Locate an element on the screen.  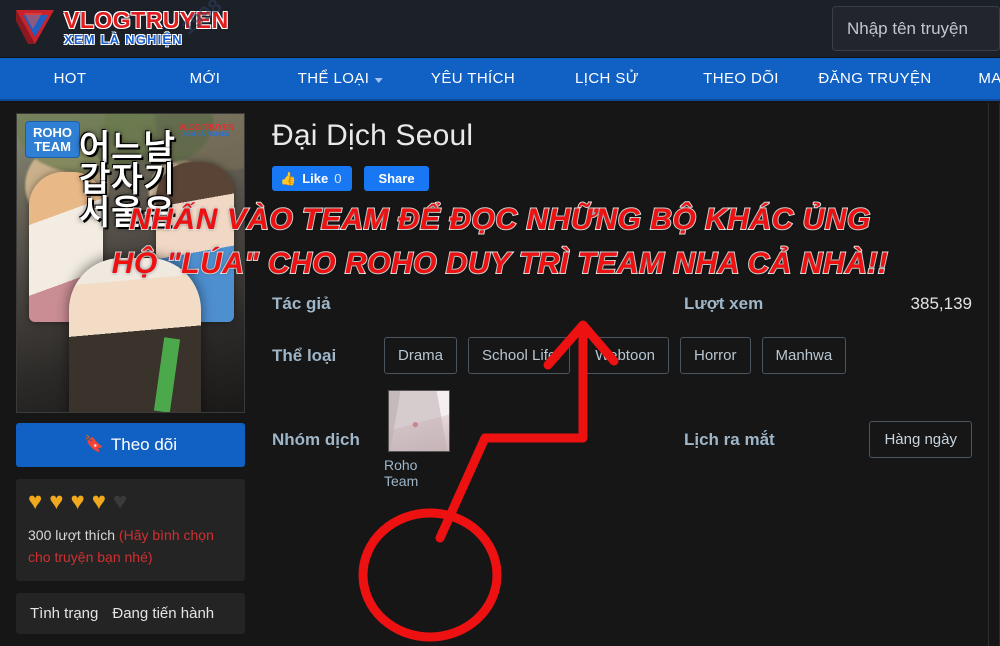
page-title: Đại Dịch Seoul is located at coordinates (373, 135).